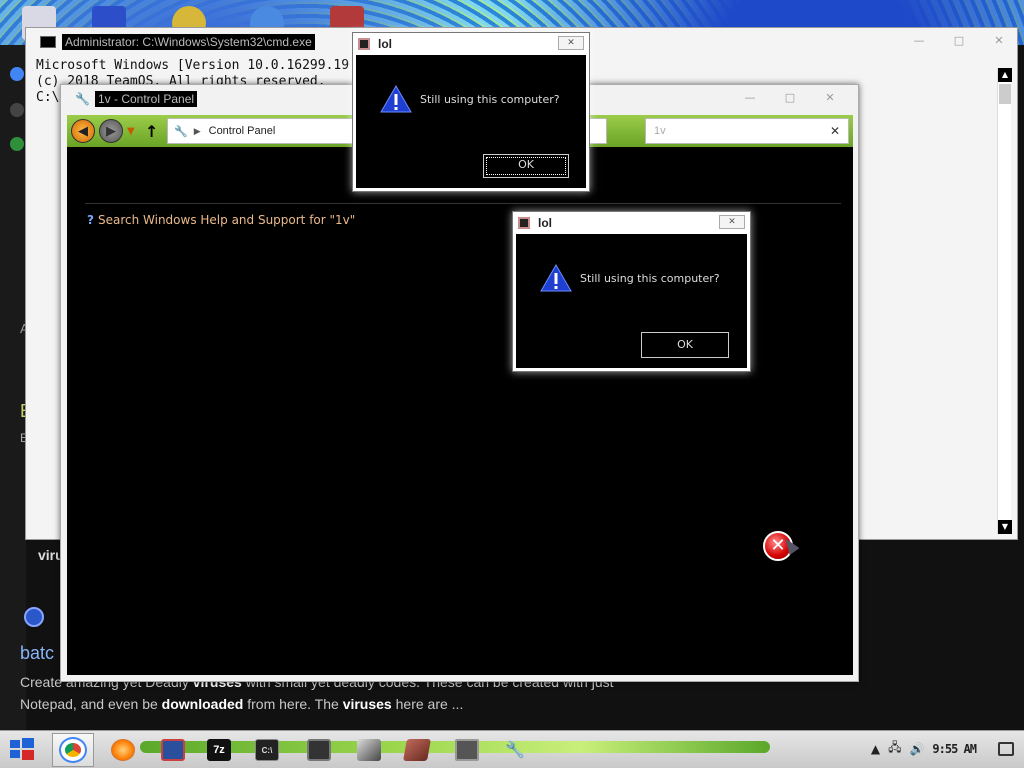  Describe the element at coordinates (242, 131) in the screenshot. I see `breadcrumb: Control Panel` at that location.